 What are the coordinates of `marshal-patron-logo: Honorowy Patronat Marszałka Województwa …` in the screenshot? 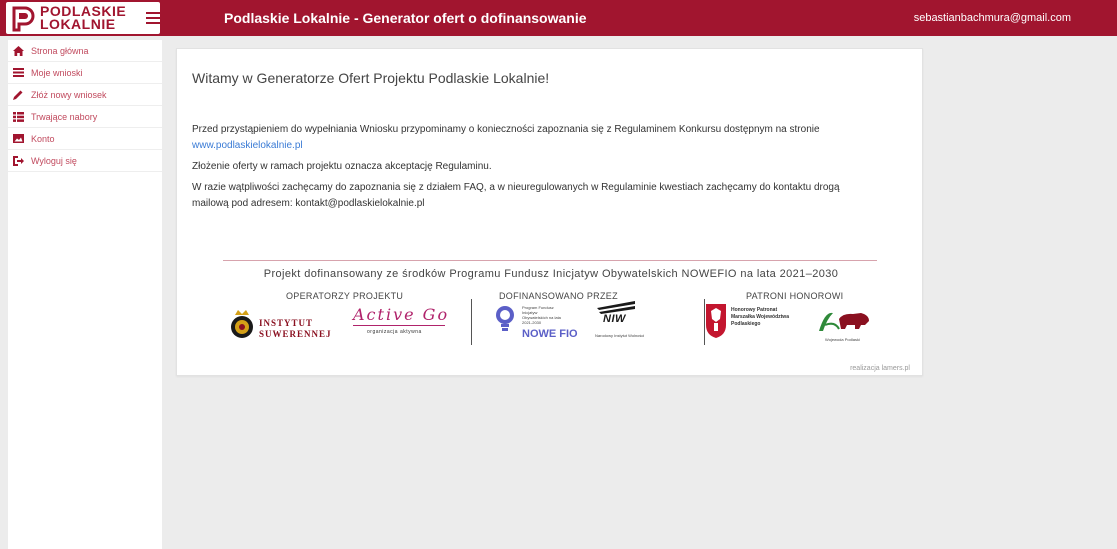 It's located at (747, 323).